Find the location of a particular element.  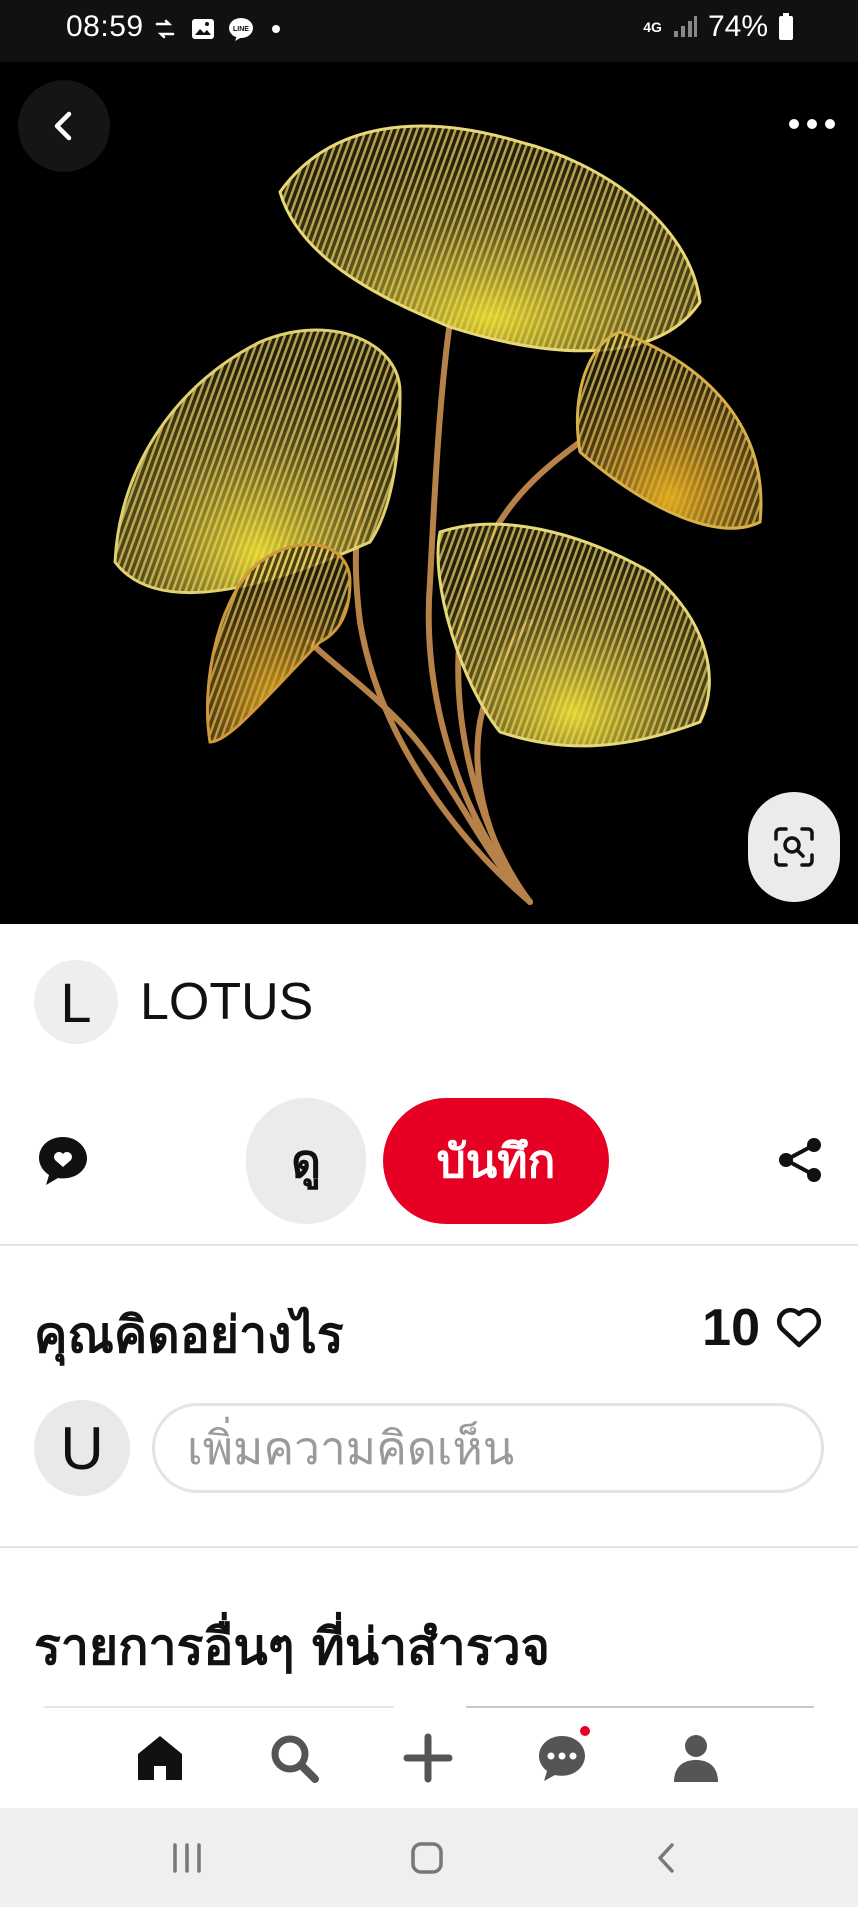

recent-apps-button is located at coordinates (187, 1858).